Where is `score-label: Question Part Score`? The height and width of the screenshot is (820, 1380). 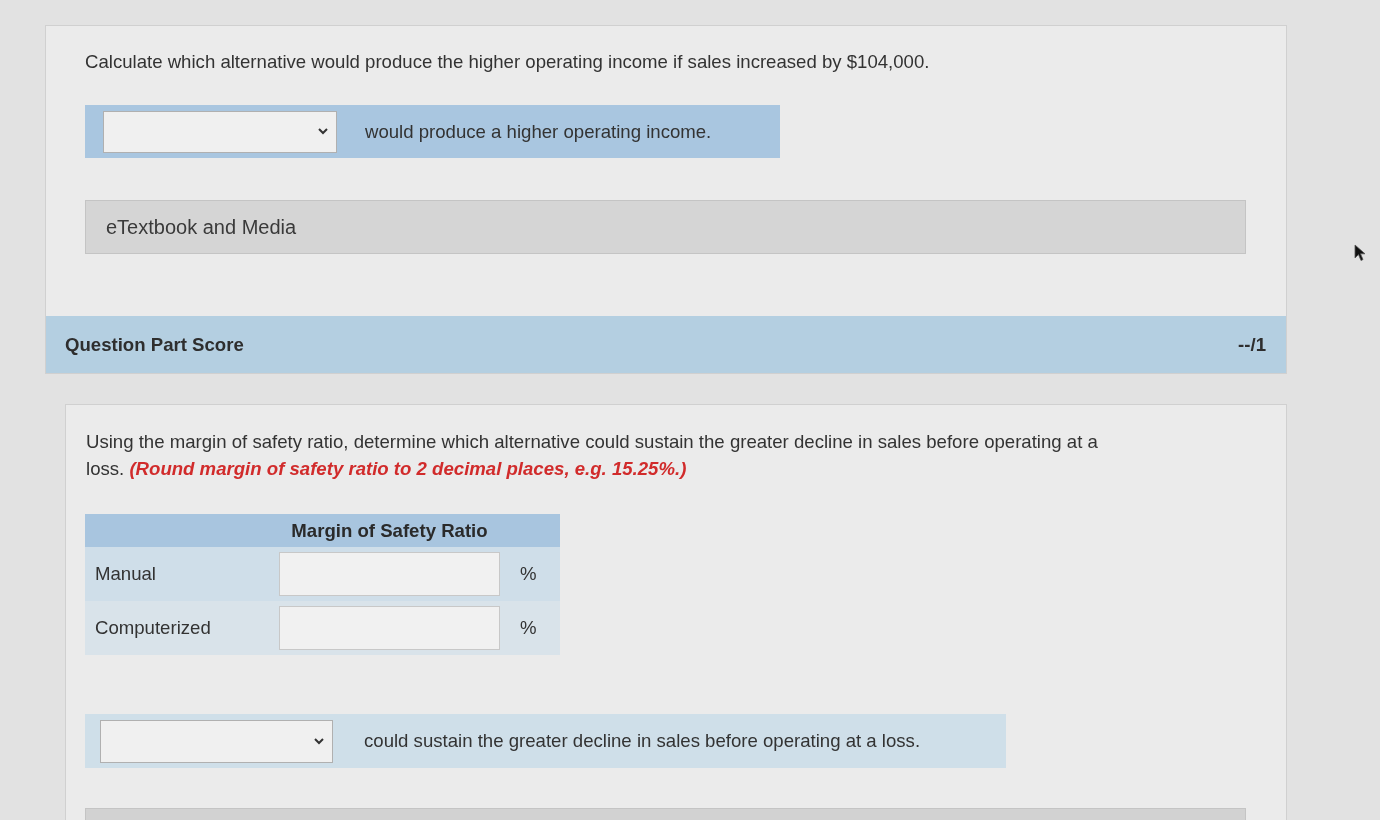
score-label: Question Part Score is located at coordinates (154, 344).